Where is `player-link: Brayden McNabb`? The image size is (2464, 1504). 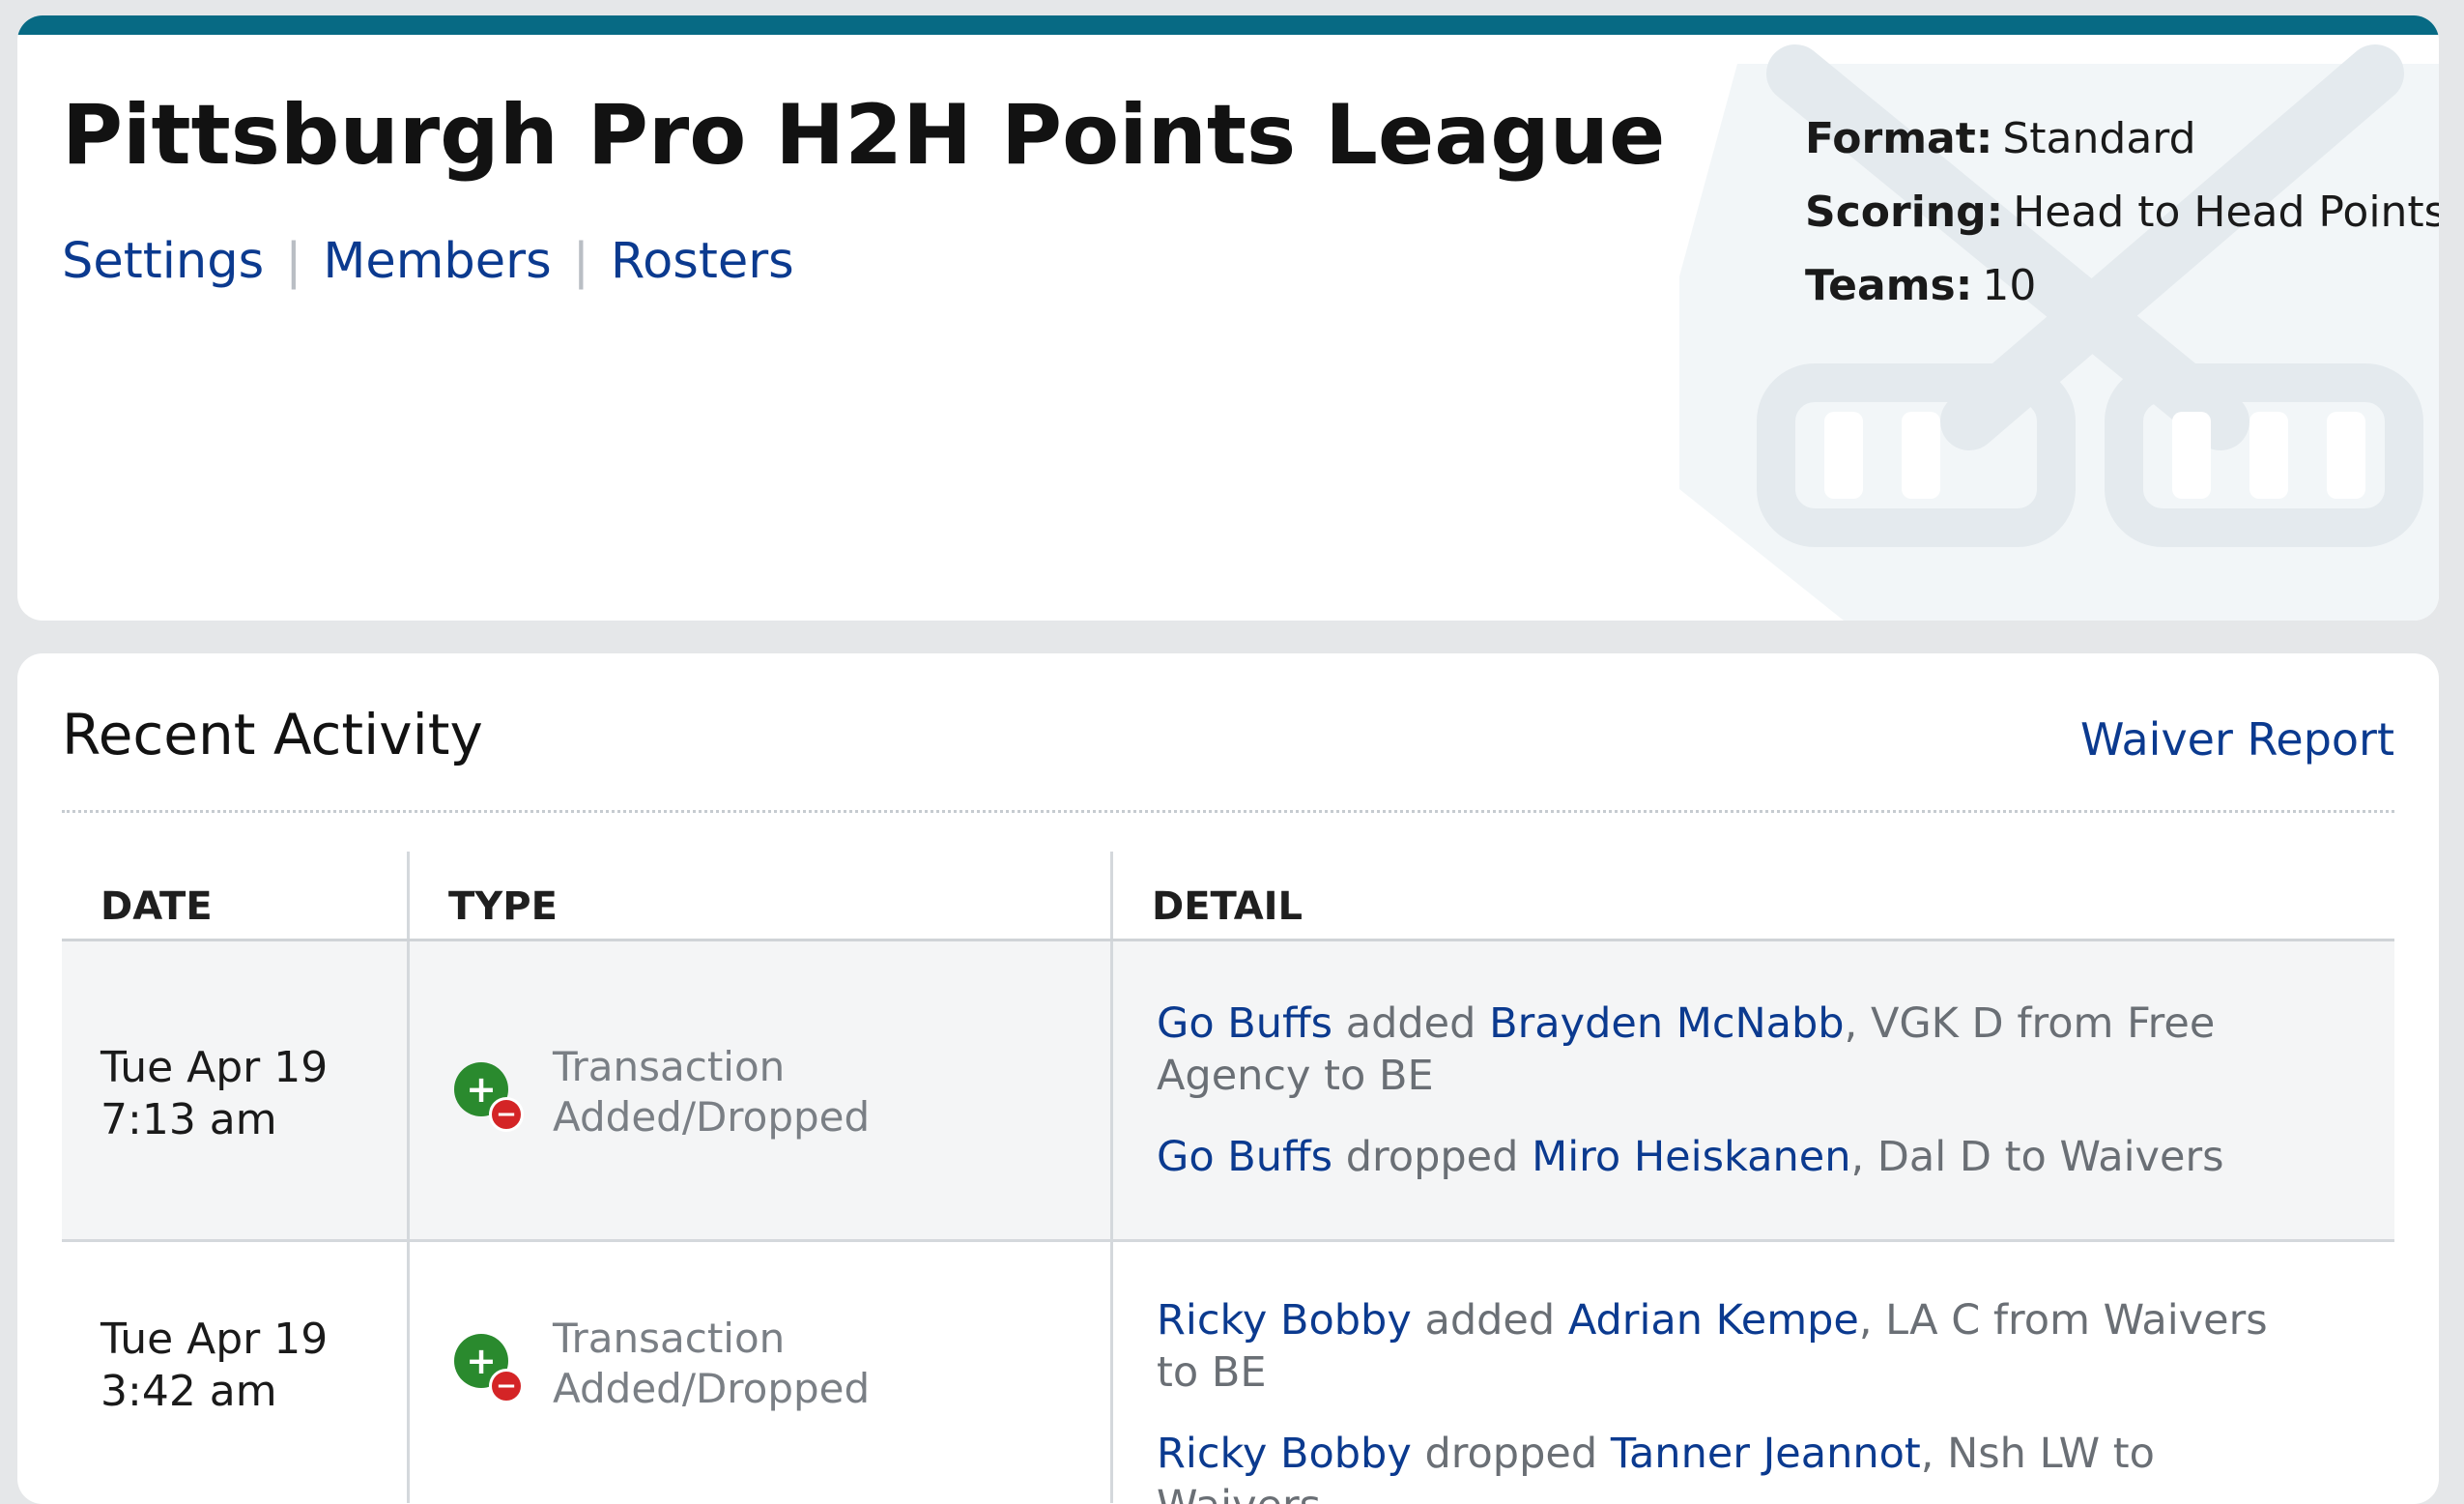 player-link: Brayden McNabb is located at coordinates (1667, 1024).